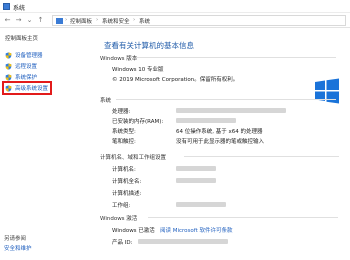 The image size is (350, 260). I want to click on recent-locations-icon: ⌄, so click(29, 20).